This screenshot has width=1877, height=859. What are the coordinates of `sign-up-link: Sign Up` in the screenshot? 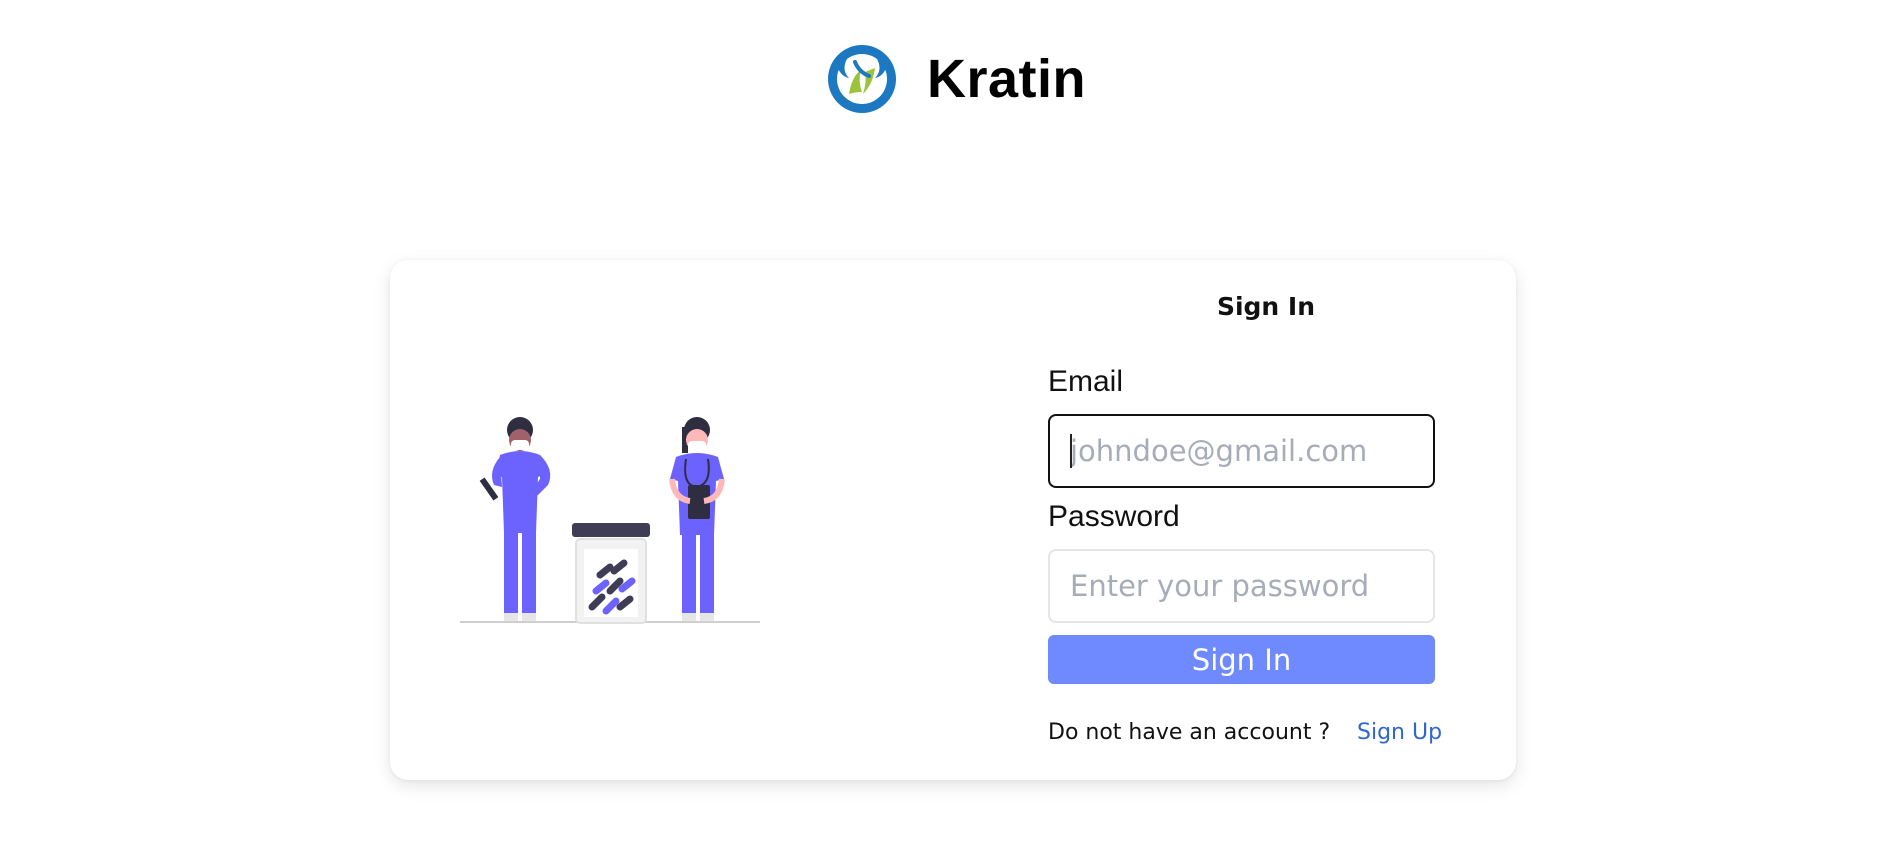 It's located at (1399, 732).